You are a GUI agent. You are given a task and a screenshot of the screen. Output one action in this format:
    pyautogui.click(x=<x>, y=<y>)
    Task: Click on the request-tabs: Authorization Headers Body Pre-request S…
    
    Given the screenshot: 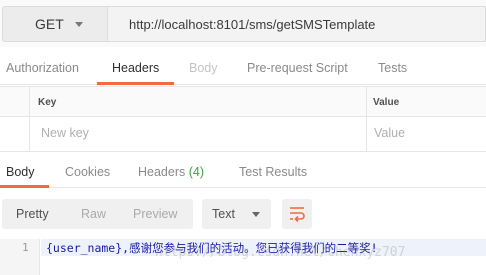 What is the action you would take?
    pyautogui.click(x=243, y=68)
    